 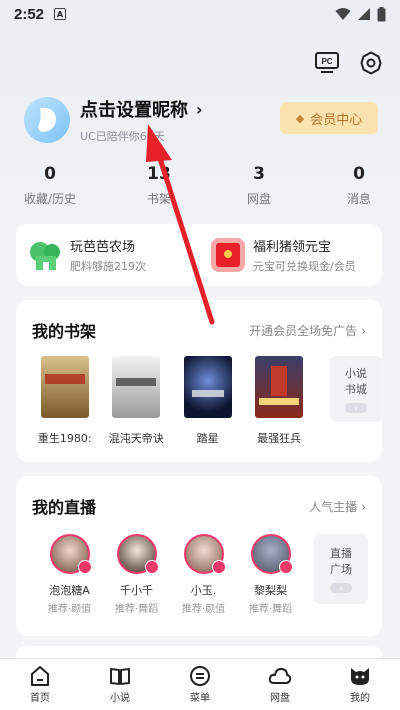 What do you see at coordinates (358, 199) in the screenshot?
I see `stat-label: 消息` at bounding box center [358, 199].